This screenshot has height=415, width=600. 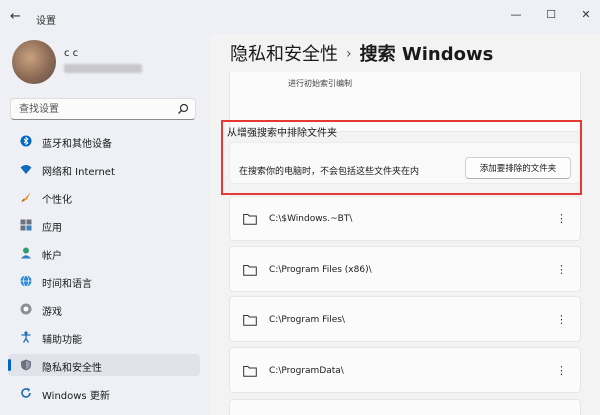 What do you see at coordinates (104, 337) in the screenshot?
I see `sidebar-item-accessibility: 辅助功能` at bounding box center [104, 337].